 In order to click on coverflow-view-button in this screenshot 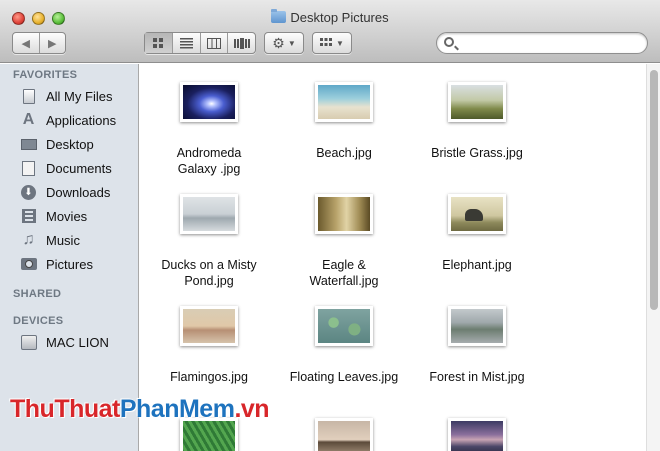, I will do `click(241, 43)`.